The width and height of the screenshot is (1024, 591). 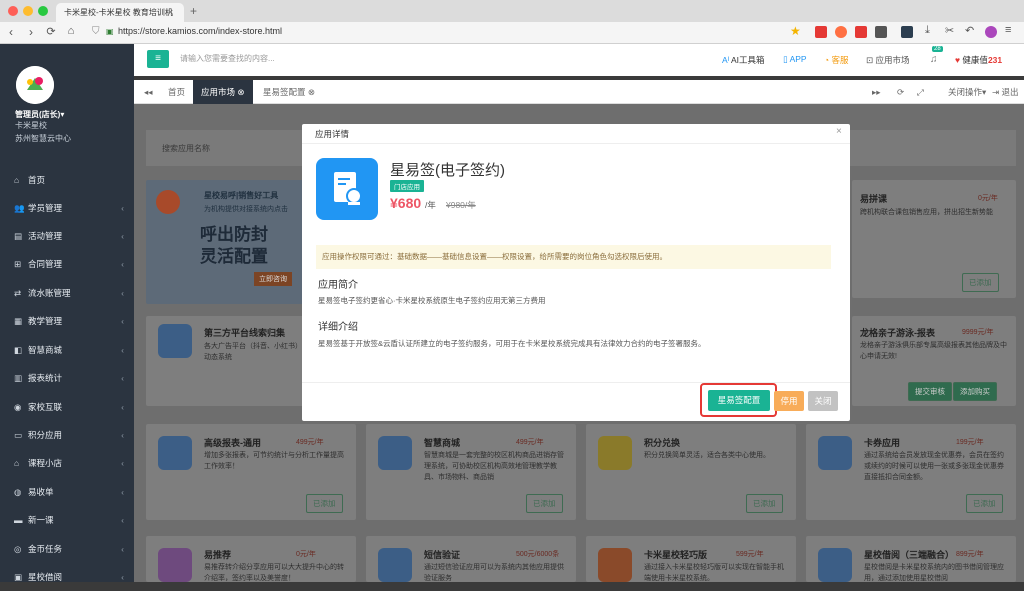 I want to click on intro-heading: 应用简介, so click(x=338, y=285).